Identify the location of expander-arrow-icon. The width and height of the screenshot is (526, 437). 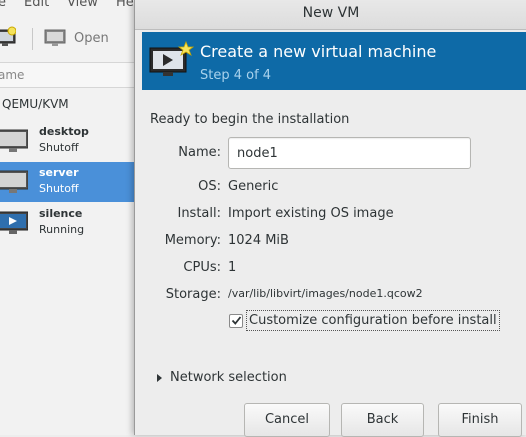
(159, 377).